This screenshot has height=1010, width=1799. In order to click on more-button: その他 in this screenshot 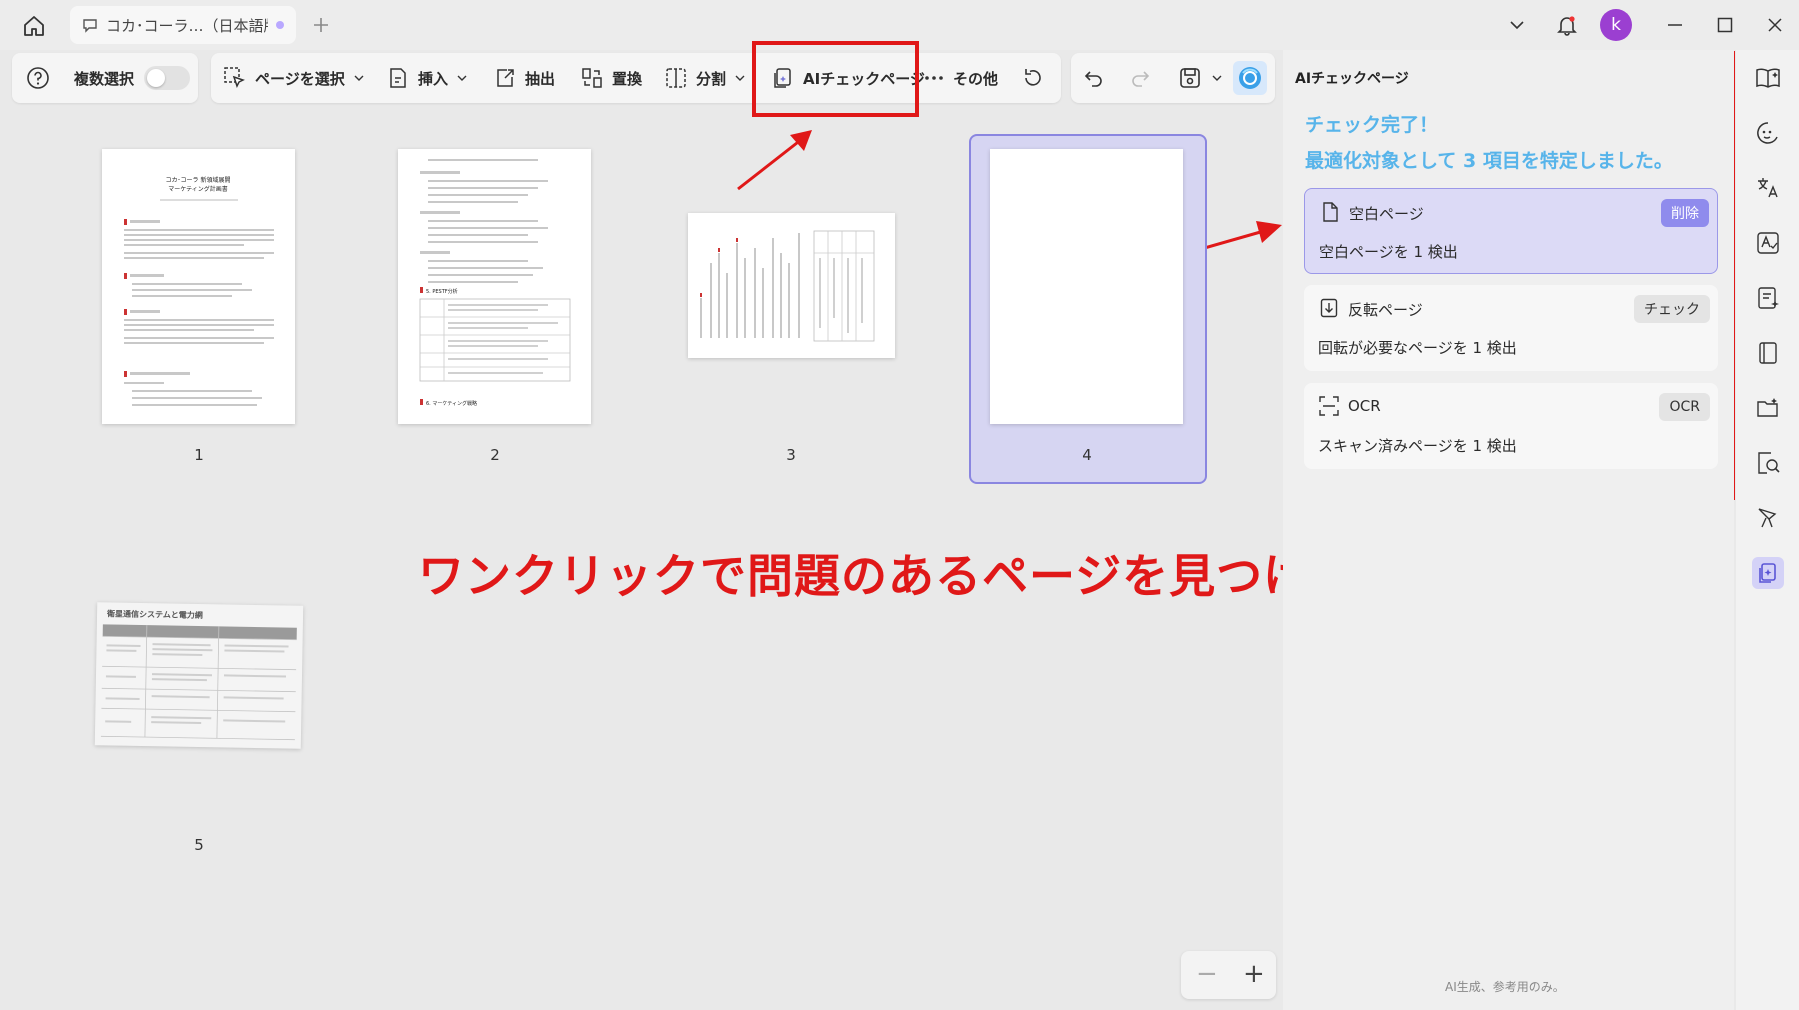, I will do `click(960, 78)`.